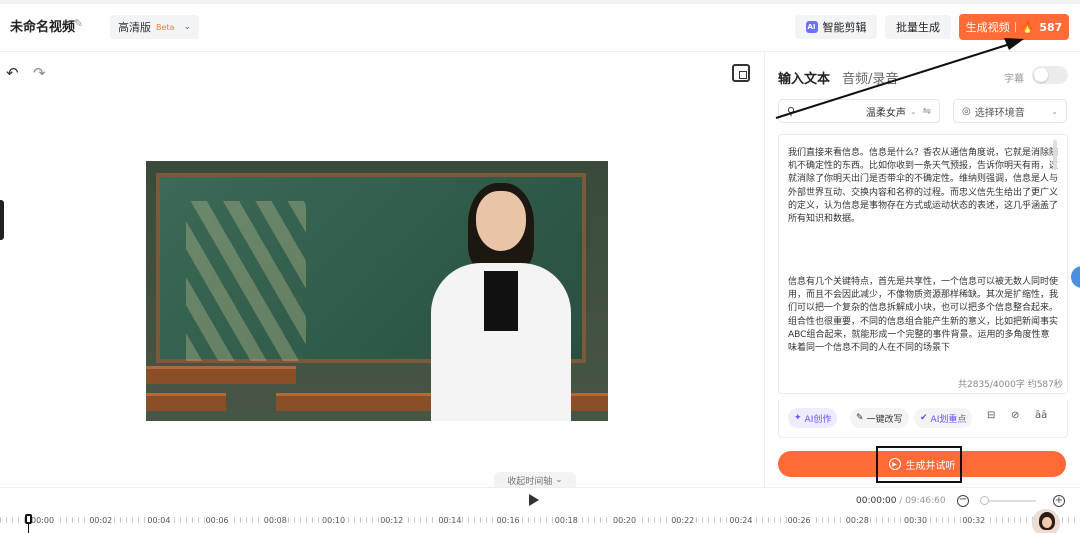 The image size is (1080, 533). I want to click on collapse-timeline-label: 收起时间轴, so click(530, 481).